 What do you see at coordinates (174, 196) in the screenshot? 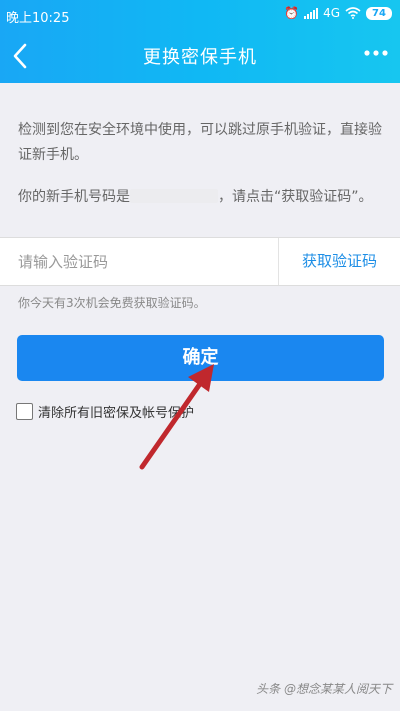
I see `masked-phone-number` at bounding box center [174, 196].